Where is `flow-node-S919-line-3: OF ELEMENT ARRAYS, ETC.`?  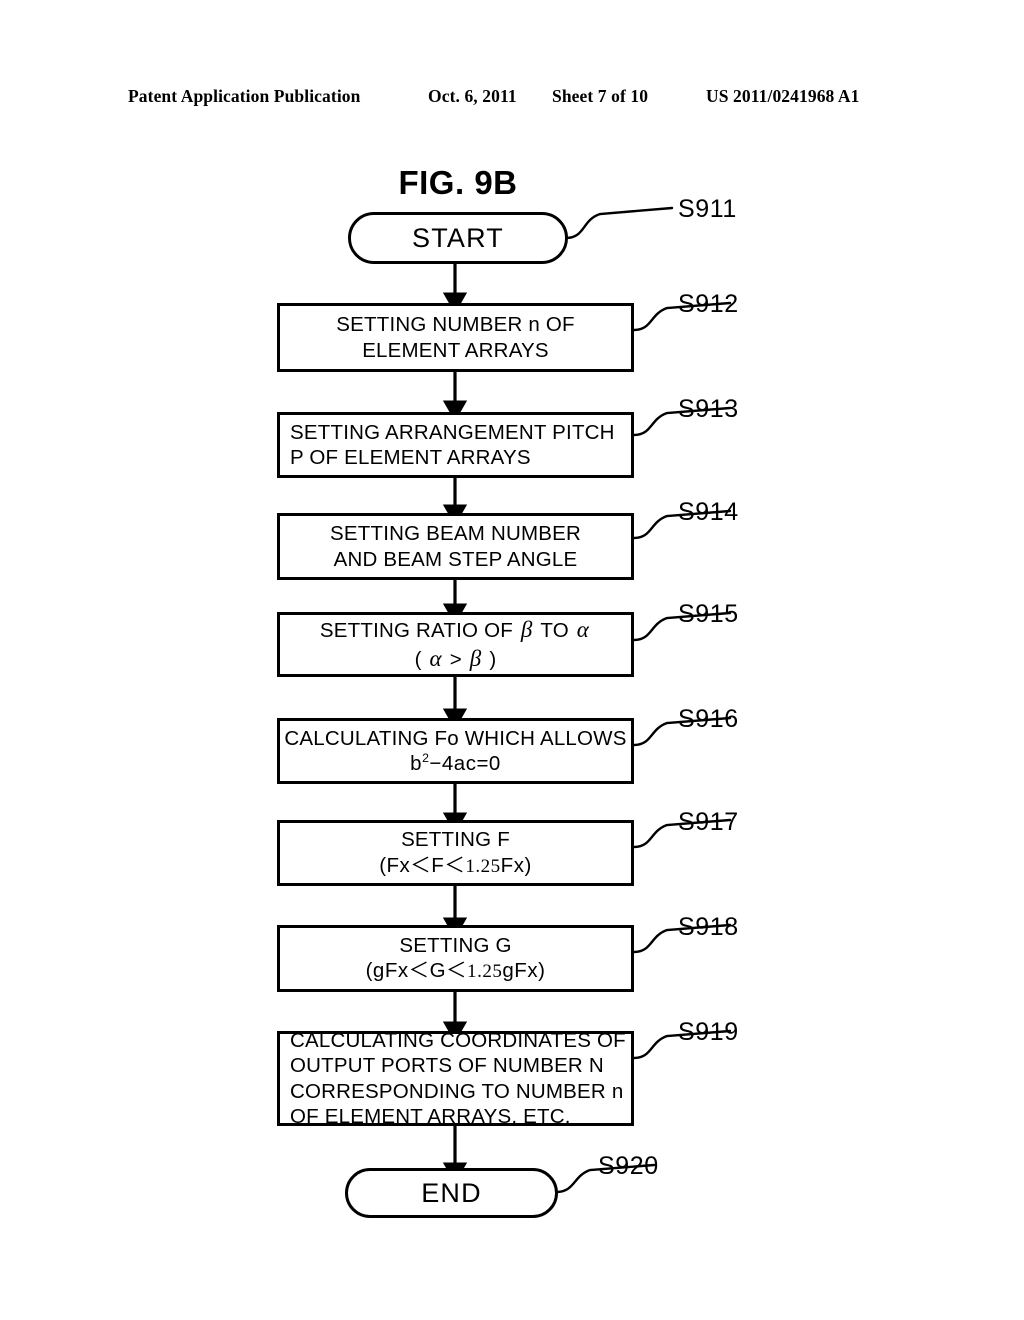
flow-node-S919-line-3: OF ELEMENT ARRAYS, ETC. is located at coordinates (430, 1116).